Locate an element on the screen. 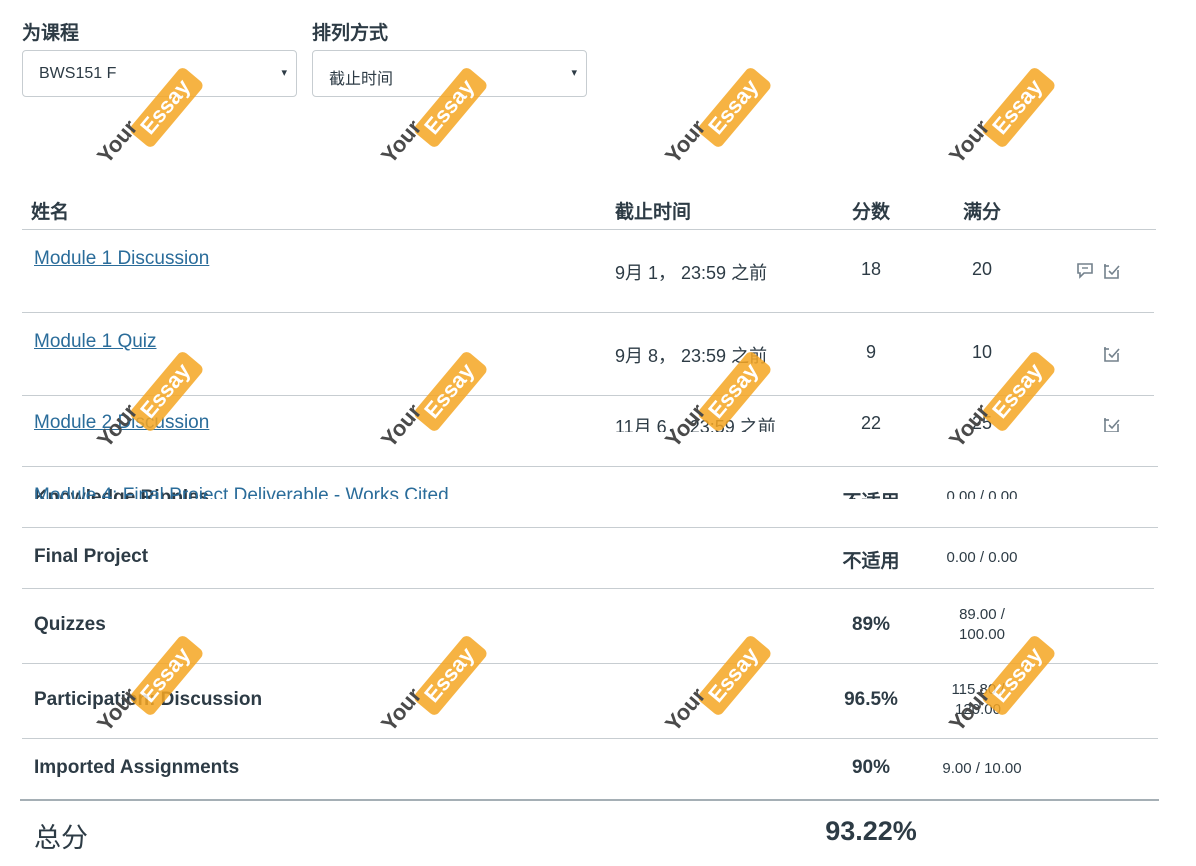  score: 9 is located at coordinates (871, 352).